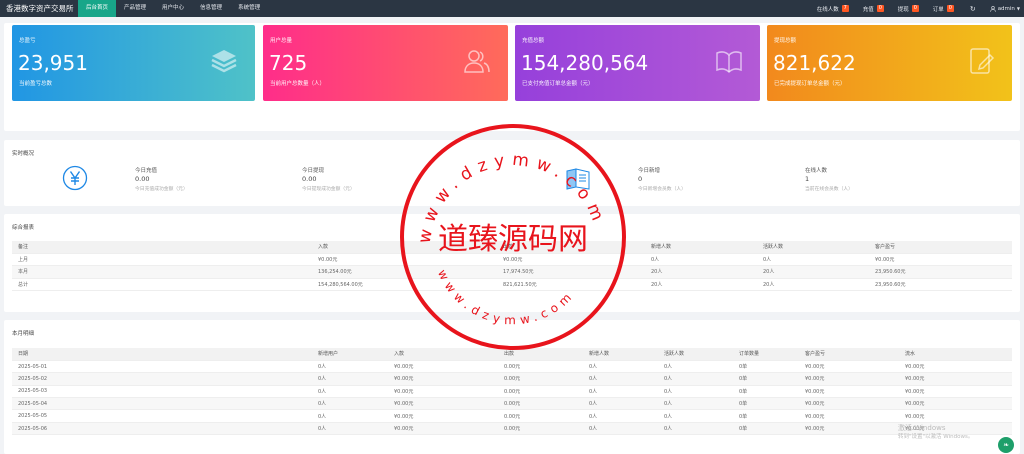 This screenshot has height=454, width=1024. Describe the element at coordinates (162, 429) in the screenshot. I see `table-cell: 2025-05-06` at that location.